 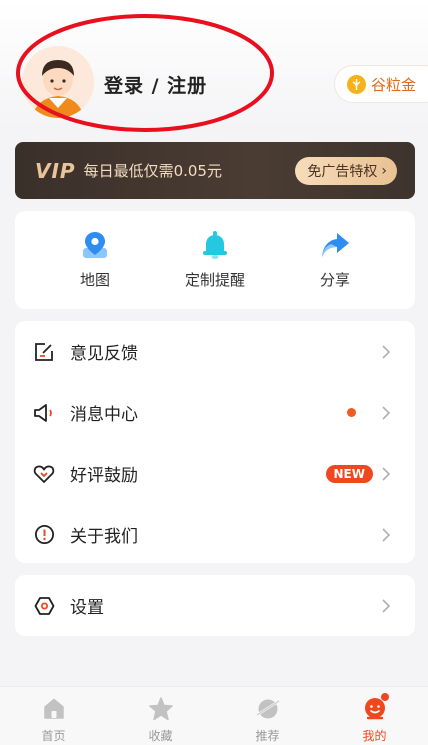 I want to click on quick-action-label: 地图, so click(x=94, y=280).